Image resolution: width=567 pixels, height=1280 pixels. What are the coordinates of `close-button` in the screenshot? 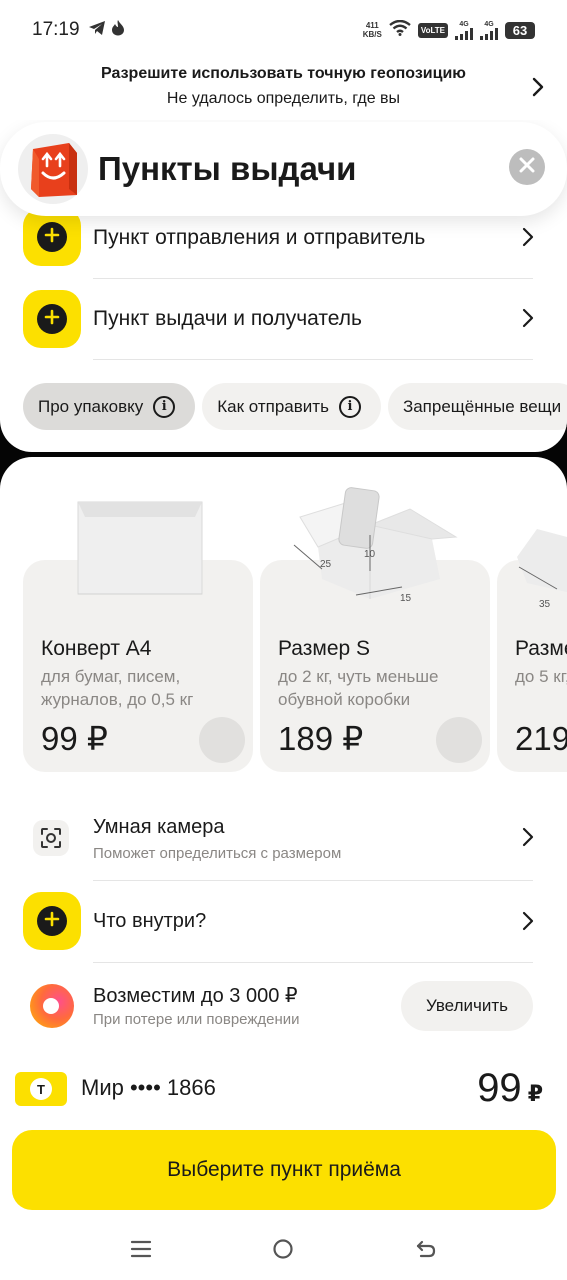 It's located at (527, 167).